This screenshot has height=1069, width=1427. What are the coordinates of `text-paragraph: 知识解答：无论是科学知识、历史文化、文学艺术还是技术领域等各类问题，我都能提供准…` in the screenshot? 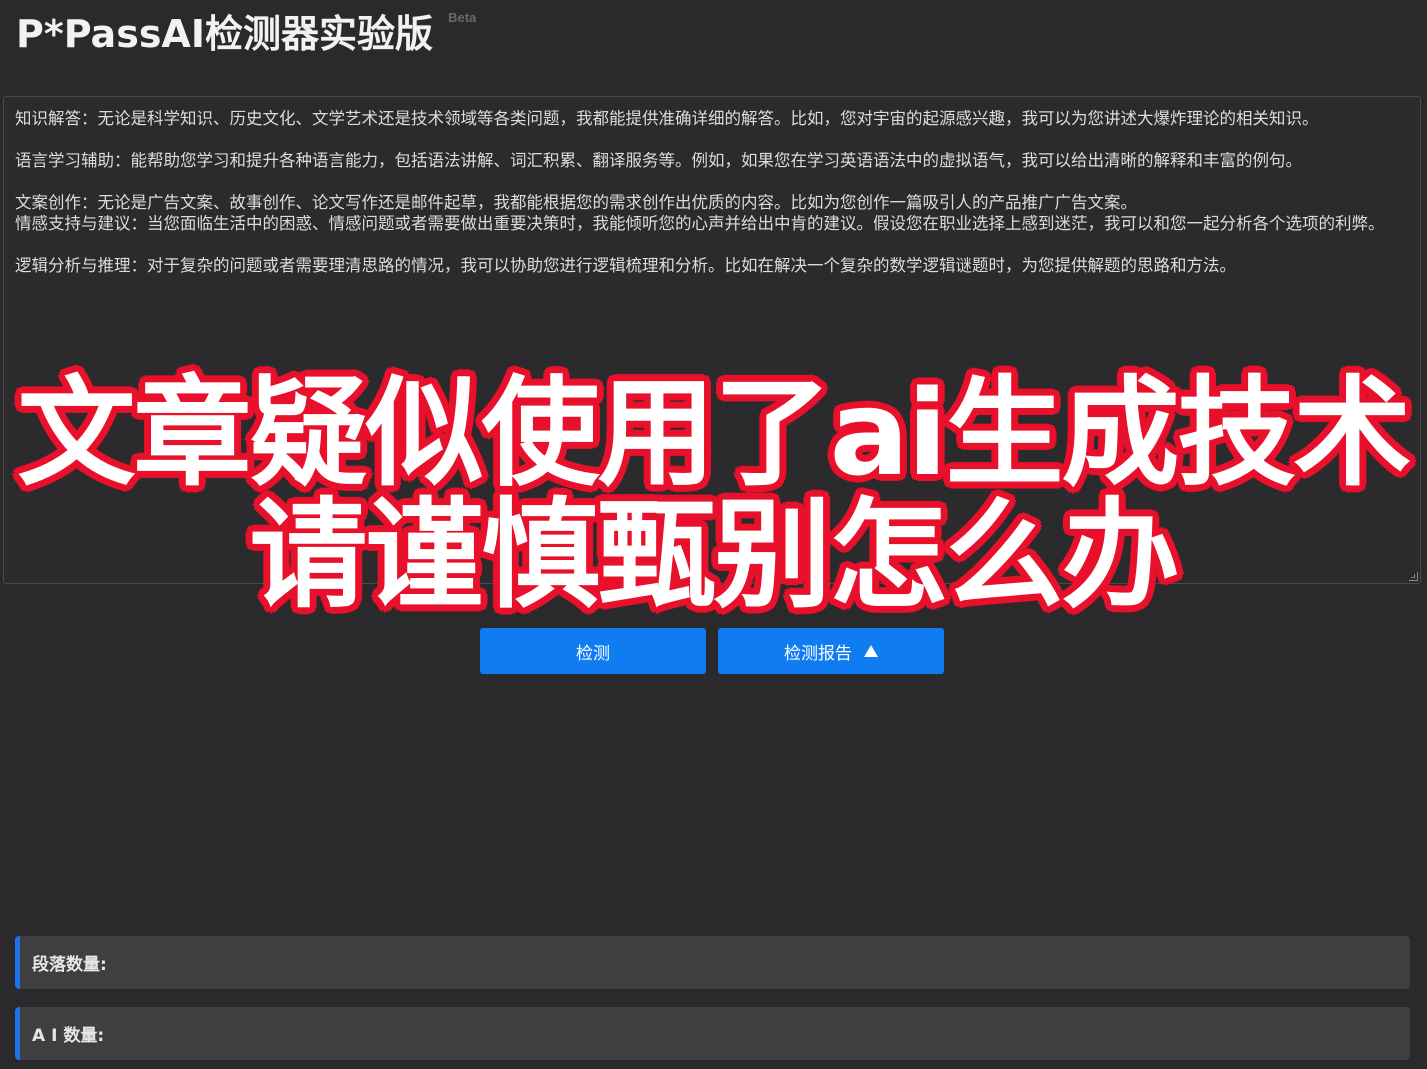 It's located at (667, 118).